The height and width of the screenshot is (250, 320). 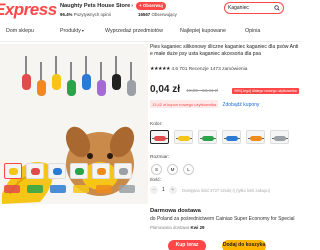 I want to click on buy-now-button: Kup teraz, so click(x=187, y=245).